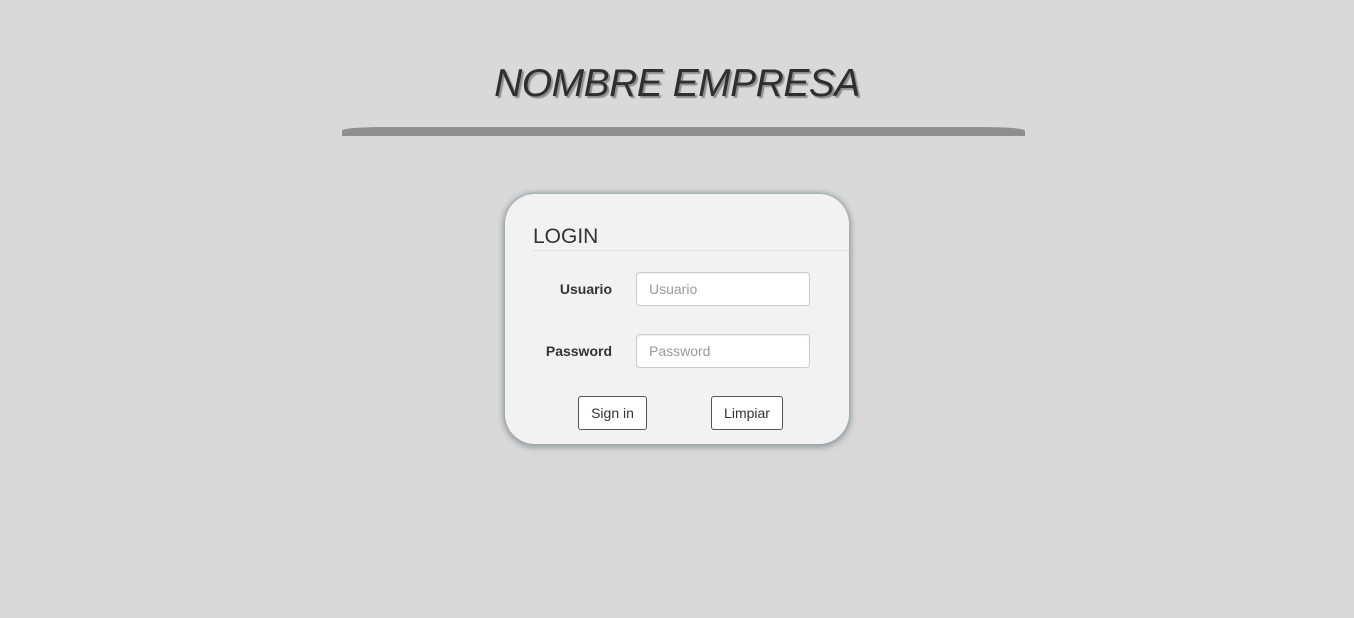 Image resolution: width=1354 pixels, height=618 pixels. What do you see at coordinates (566, 236) in the screenshot?
I see `login-heading: LOGIN` at bounding box center [566, 236].